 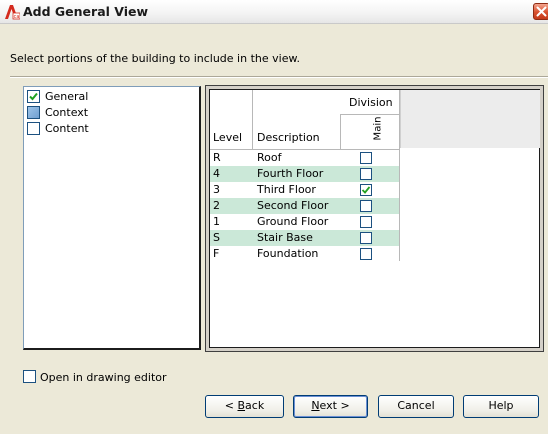 What do you see at coordinates (293, 221) in the screenshot?
I see `description-cell: Ground Floor` at bounding box center [293, 221].